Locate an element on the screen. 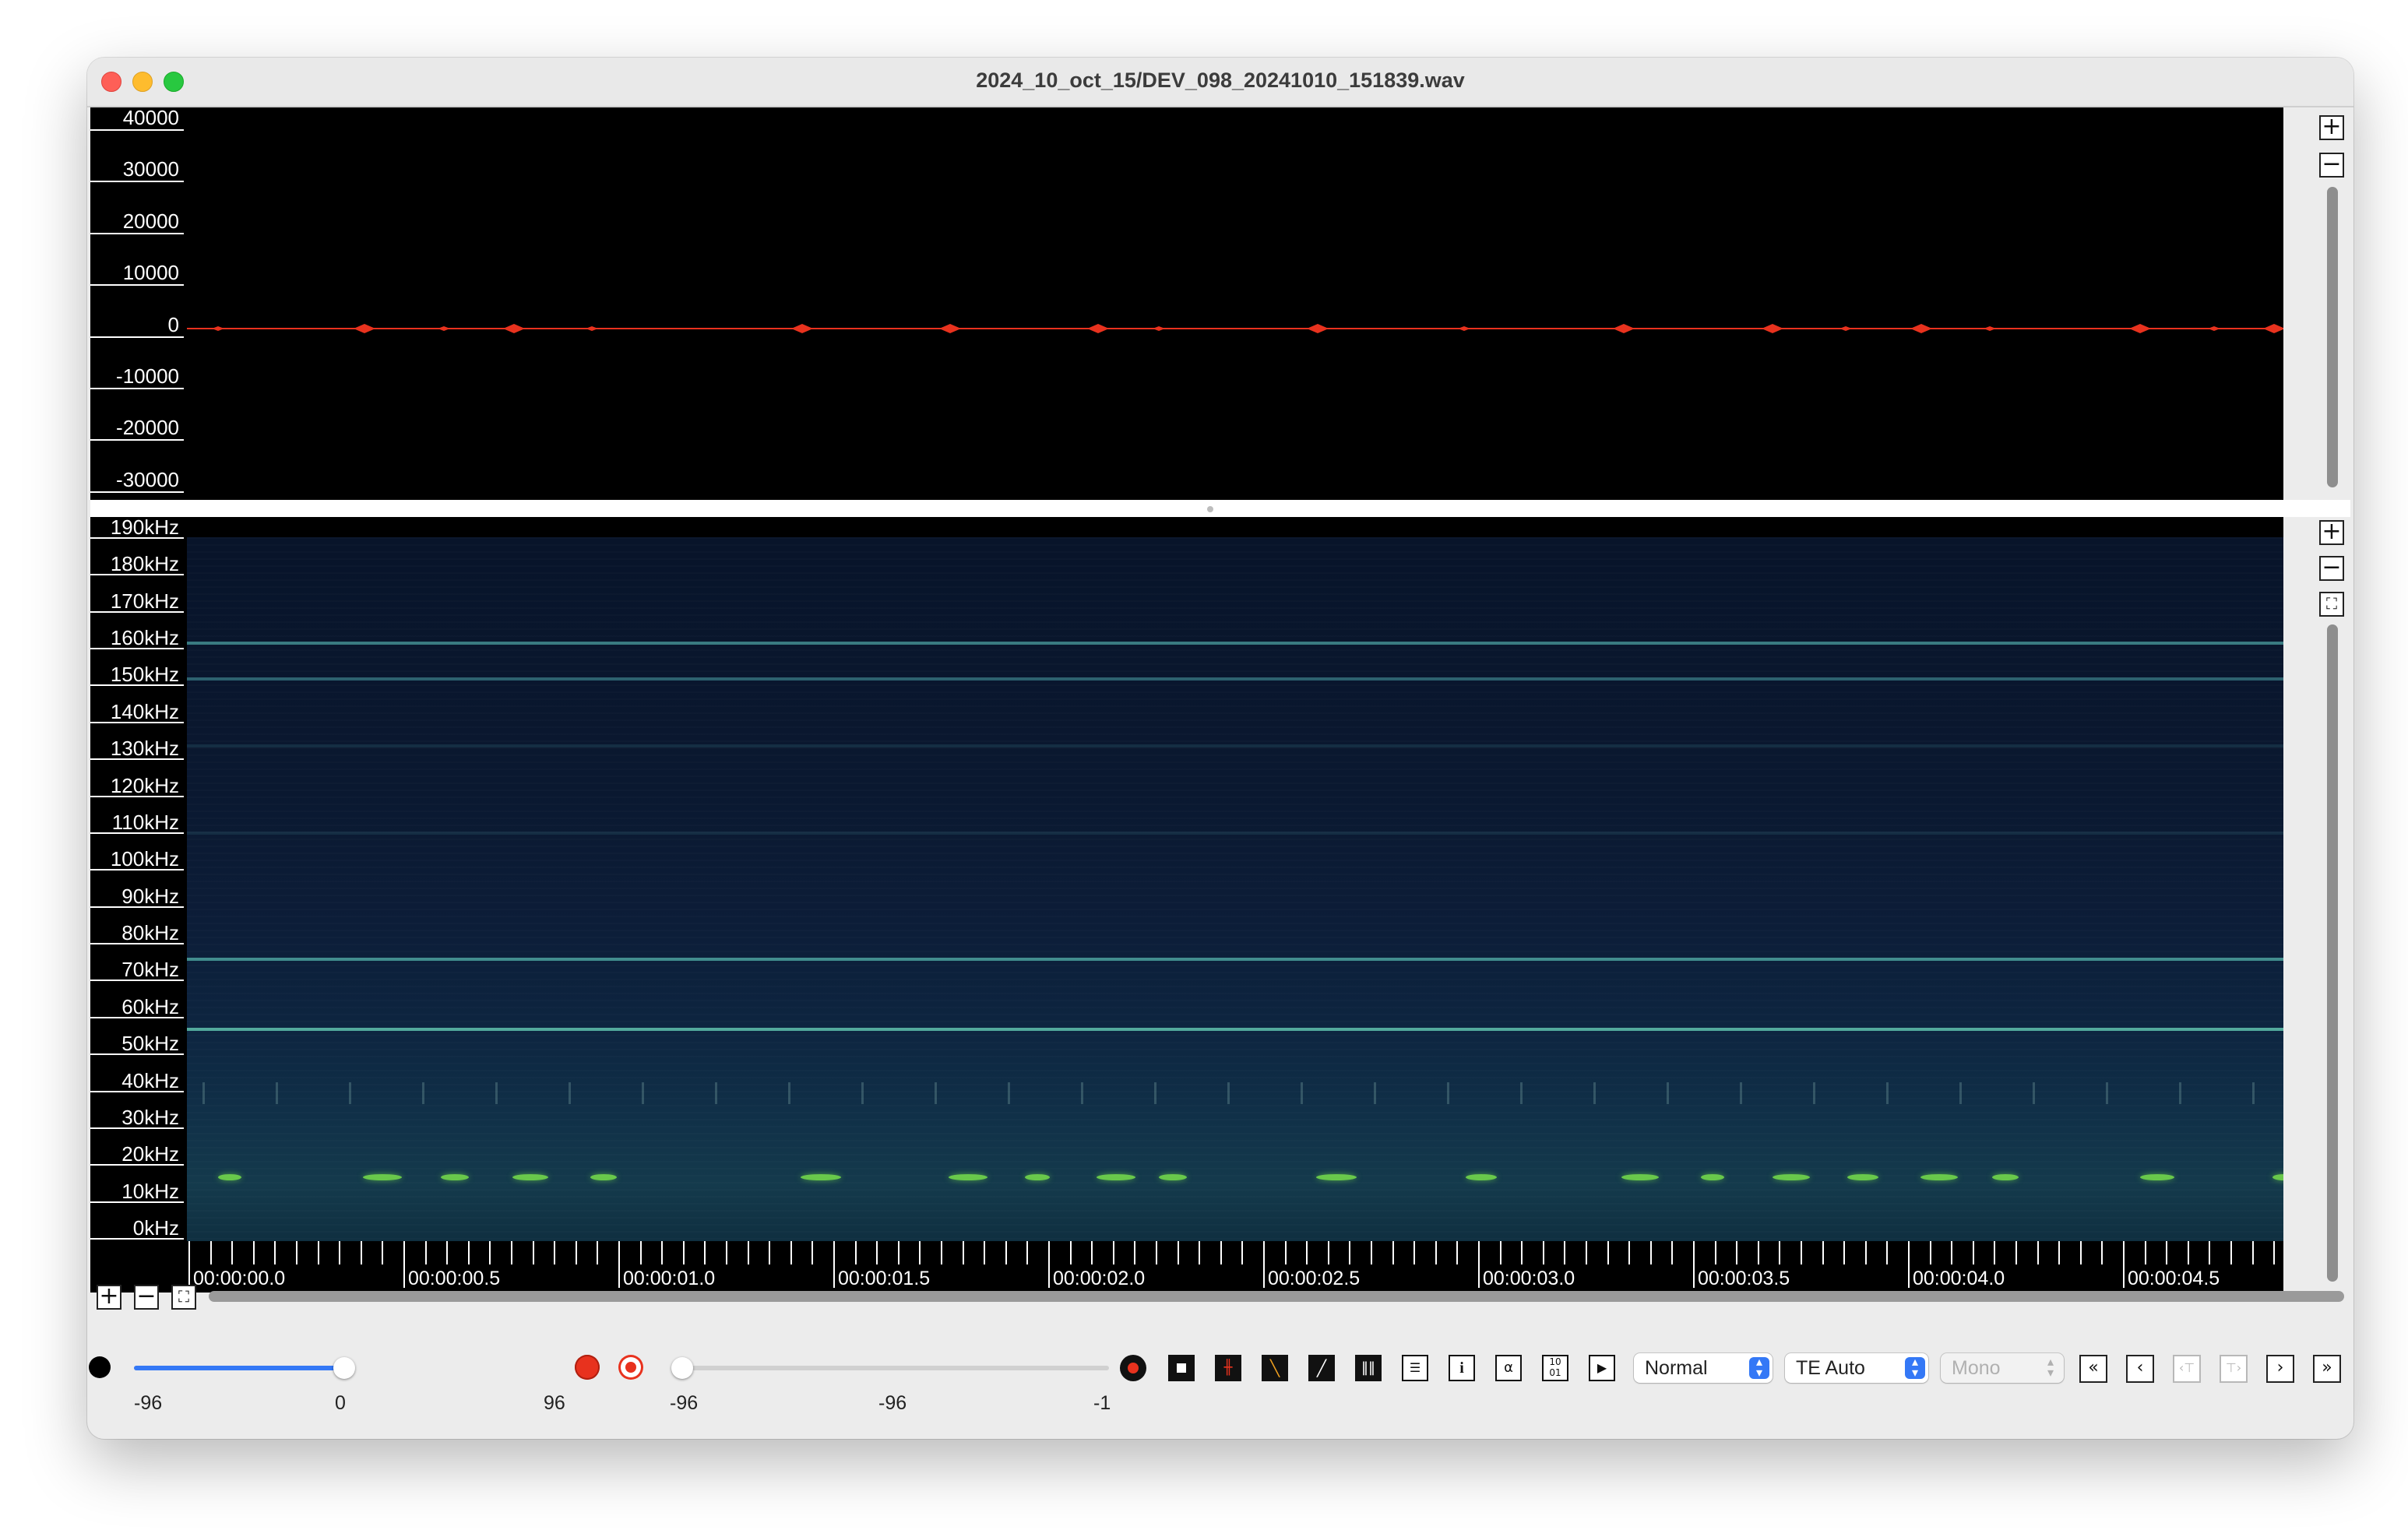 Image resolution: width=2408 pixels, height=1537 pixels. record-gain-min-label: -96 is located at coordinates (685, 1403).